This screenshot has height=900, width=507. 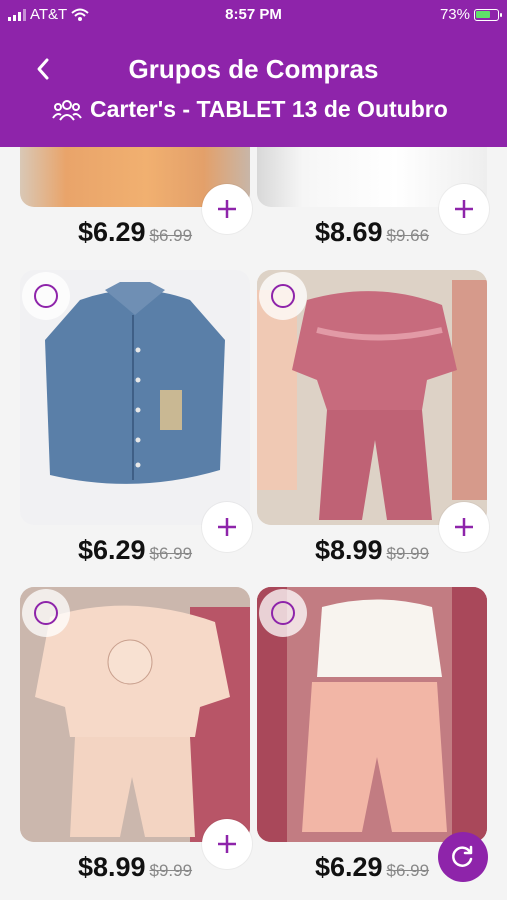 What do you see at coordinates (488, 14) in the screenshot?
I see `battery-icon` at bounding box center [488, 14].